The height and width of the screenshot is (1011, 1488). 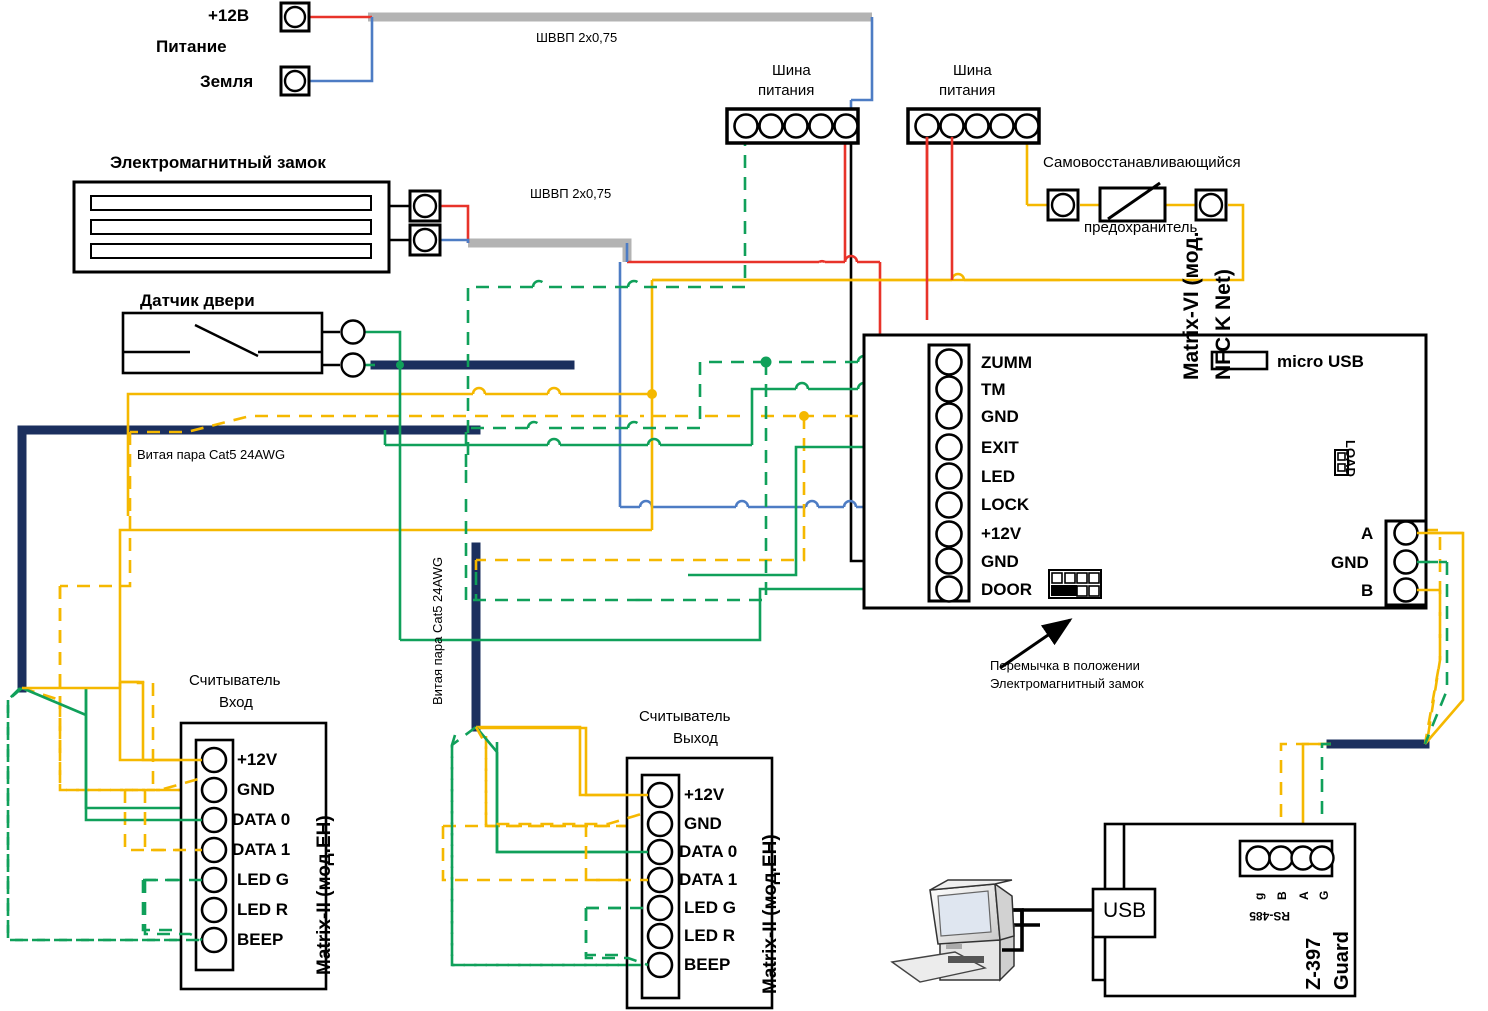 What do you see at coordinates (577, 37) in the screenshot?
I see `power-cable-label: ШВВП 2x0,75` at bounding box center [577, 37].